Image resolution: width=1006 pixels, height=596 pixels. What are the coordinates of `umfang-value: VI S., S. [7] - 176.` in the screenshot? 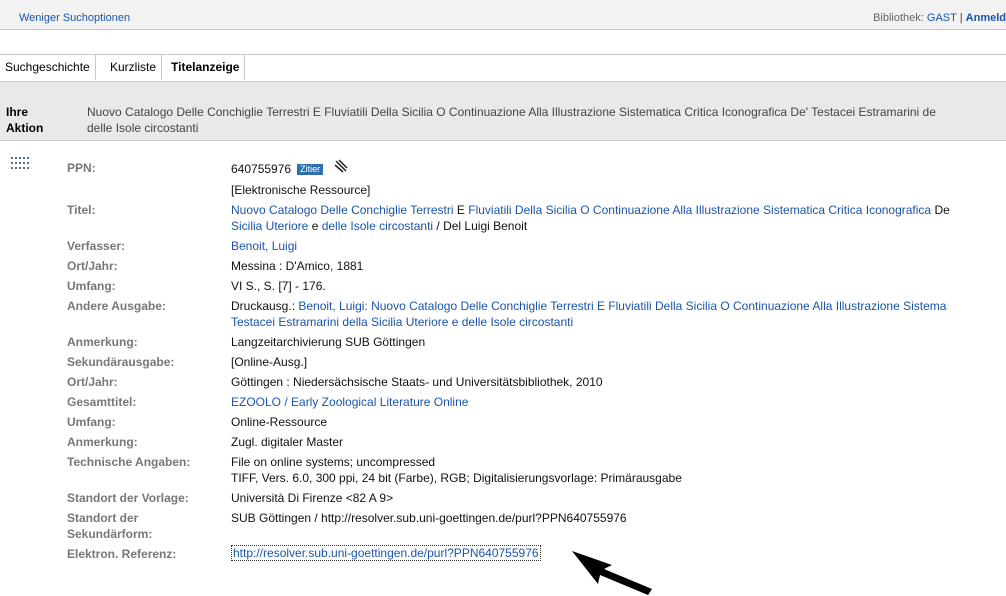 It's located at (278, 286).